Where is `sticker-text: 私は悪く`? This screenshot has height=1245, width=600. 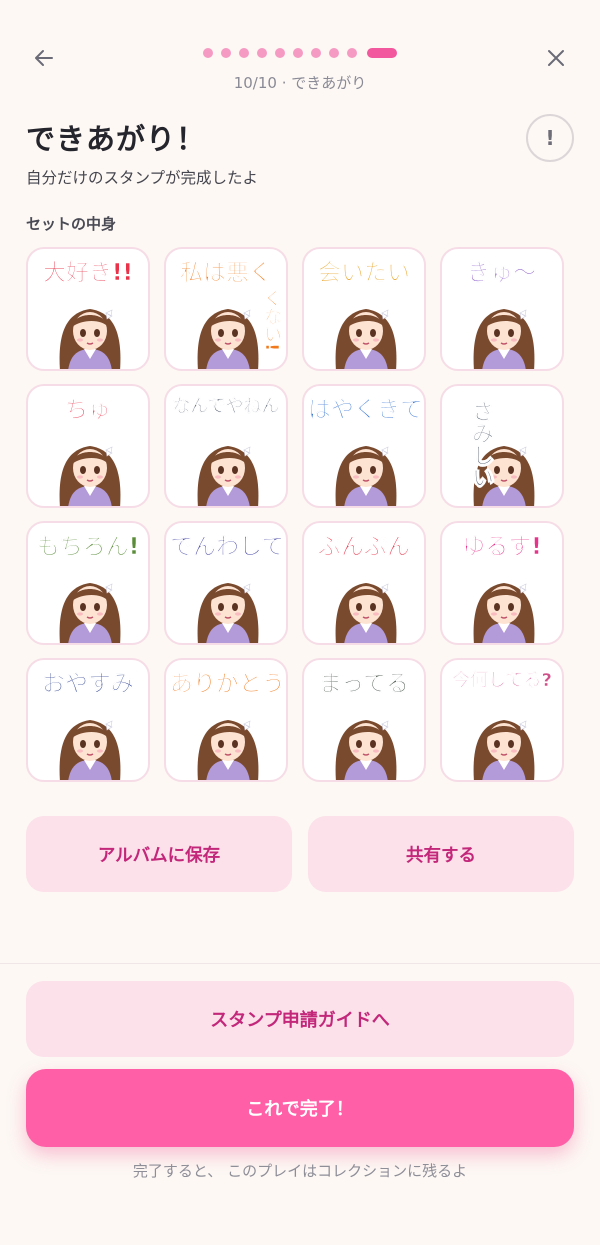 sticker-text: 私は悪く is located at coordinates (226, 273).